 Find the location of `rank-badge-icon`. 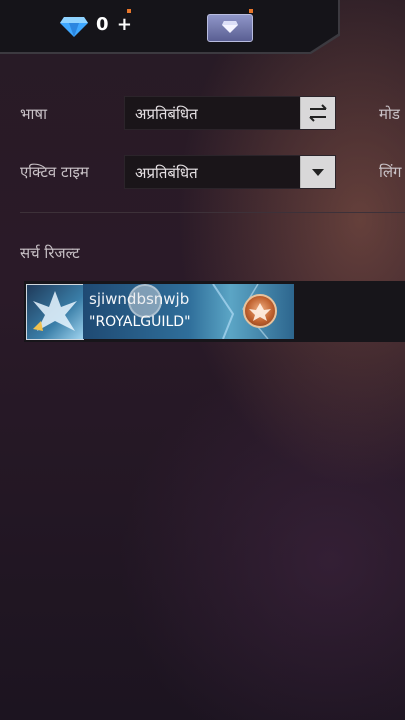

rank-badge-icon is located at coordinates (260, 311).